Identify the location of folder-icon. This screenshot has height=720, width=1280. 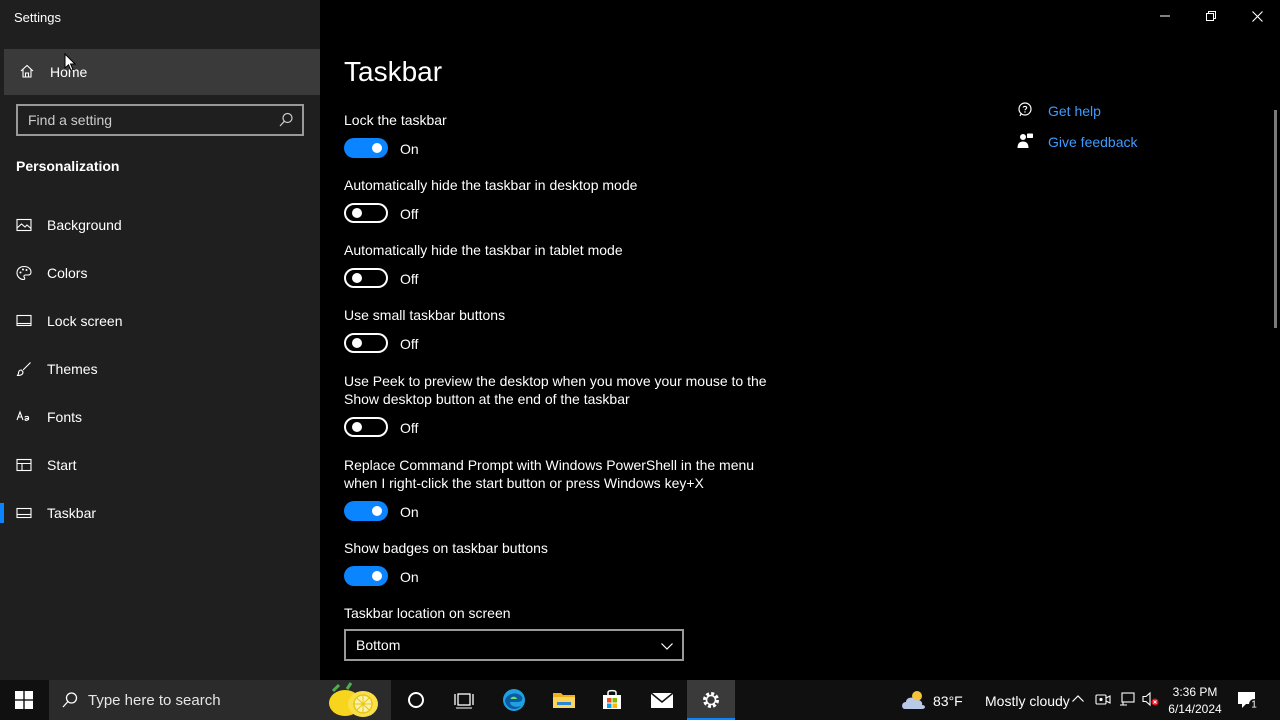
(564, 700).